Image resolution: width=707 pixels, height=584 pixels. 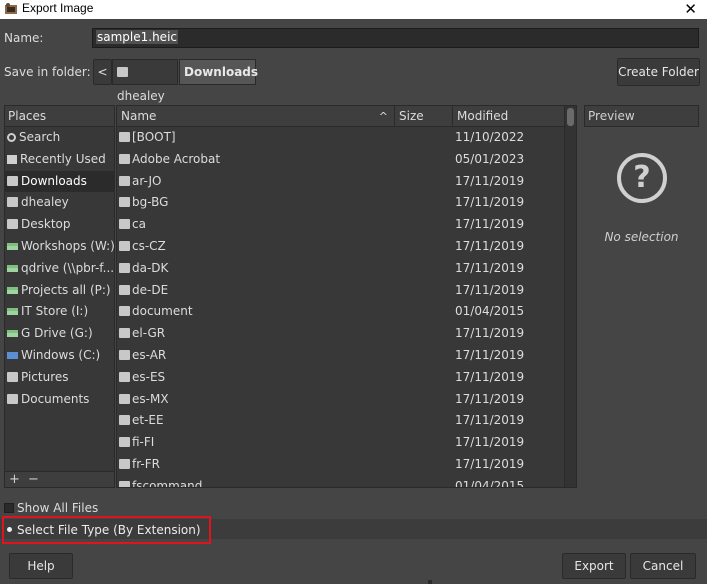 I want to click on file-name-cell: cs-CZ, so click(x=254, y=247).